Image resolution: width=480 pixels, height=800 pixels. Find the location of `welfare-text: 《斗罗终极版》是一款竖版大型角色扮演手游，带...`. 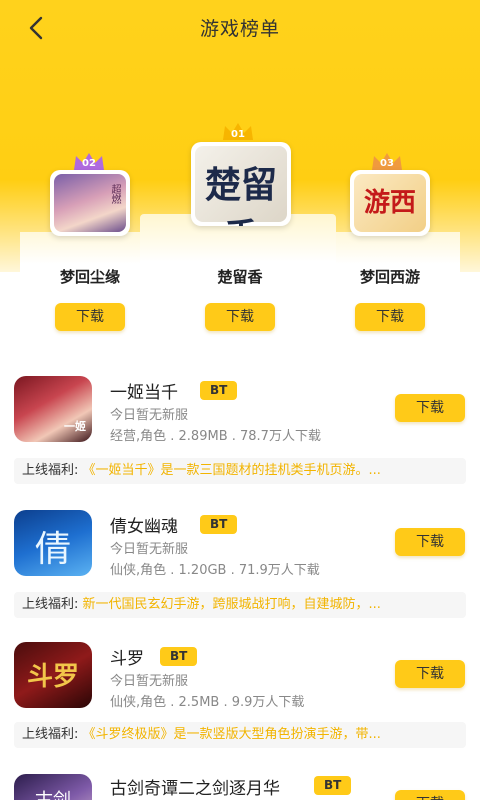

welfare-text: 《斗罗终极版》是一款竖版大型角色扮演手游，带... is located at coordinates (231, 734).